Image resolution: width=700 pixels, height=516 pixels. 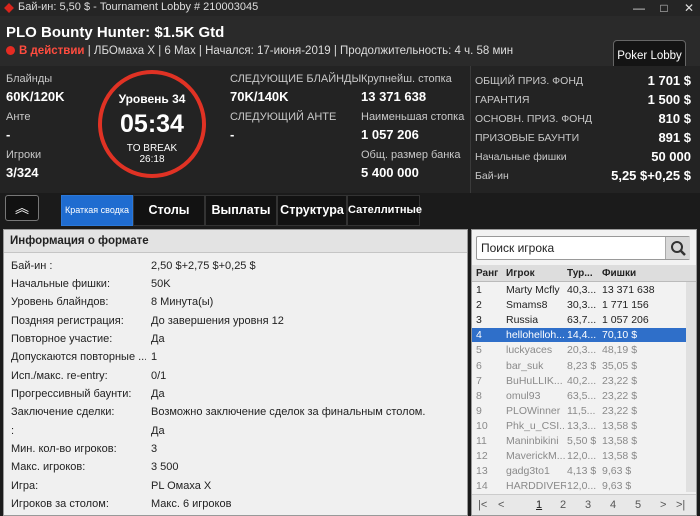 What do you see at coordinates (394, 96) in the screenshot?
I see `largest-stack-value: 13 371 638` at bounding box center [394, 96].